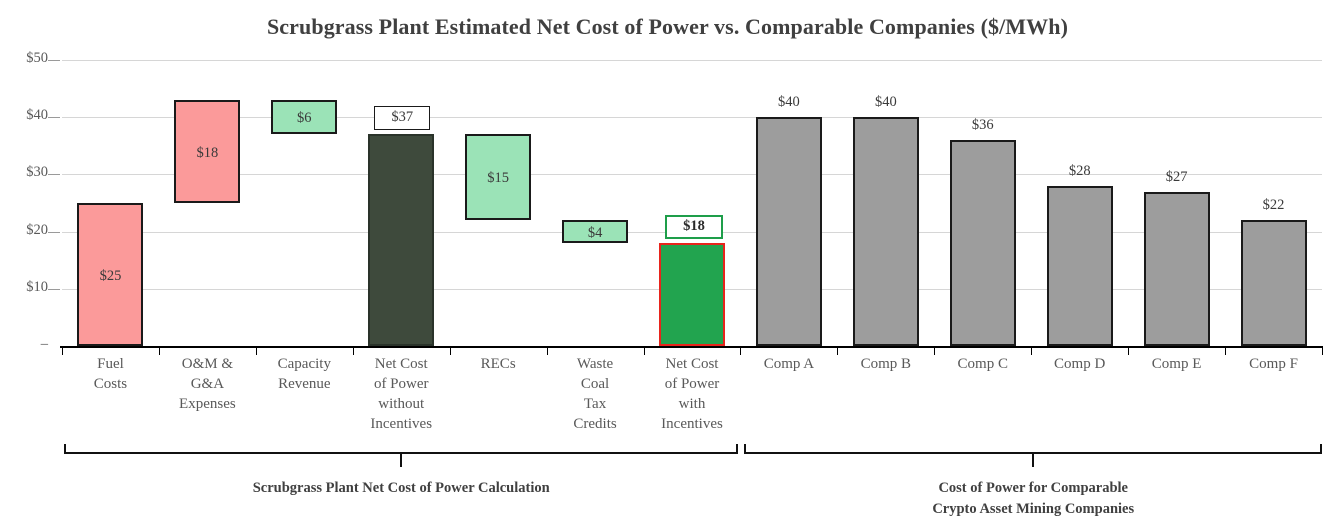 This screenshot has width=1335, height=530. What do you see at coordinates (692, 394) in the screenshot?
I see `category-label-net-cost: Net Cost of Power with Incentives` at bounding box center [692, 394].